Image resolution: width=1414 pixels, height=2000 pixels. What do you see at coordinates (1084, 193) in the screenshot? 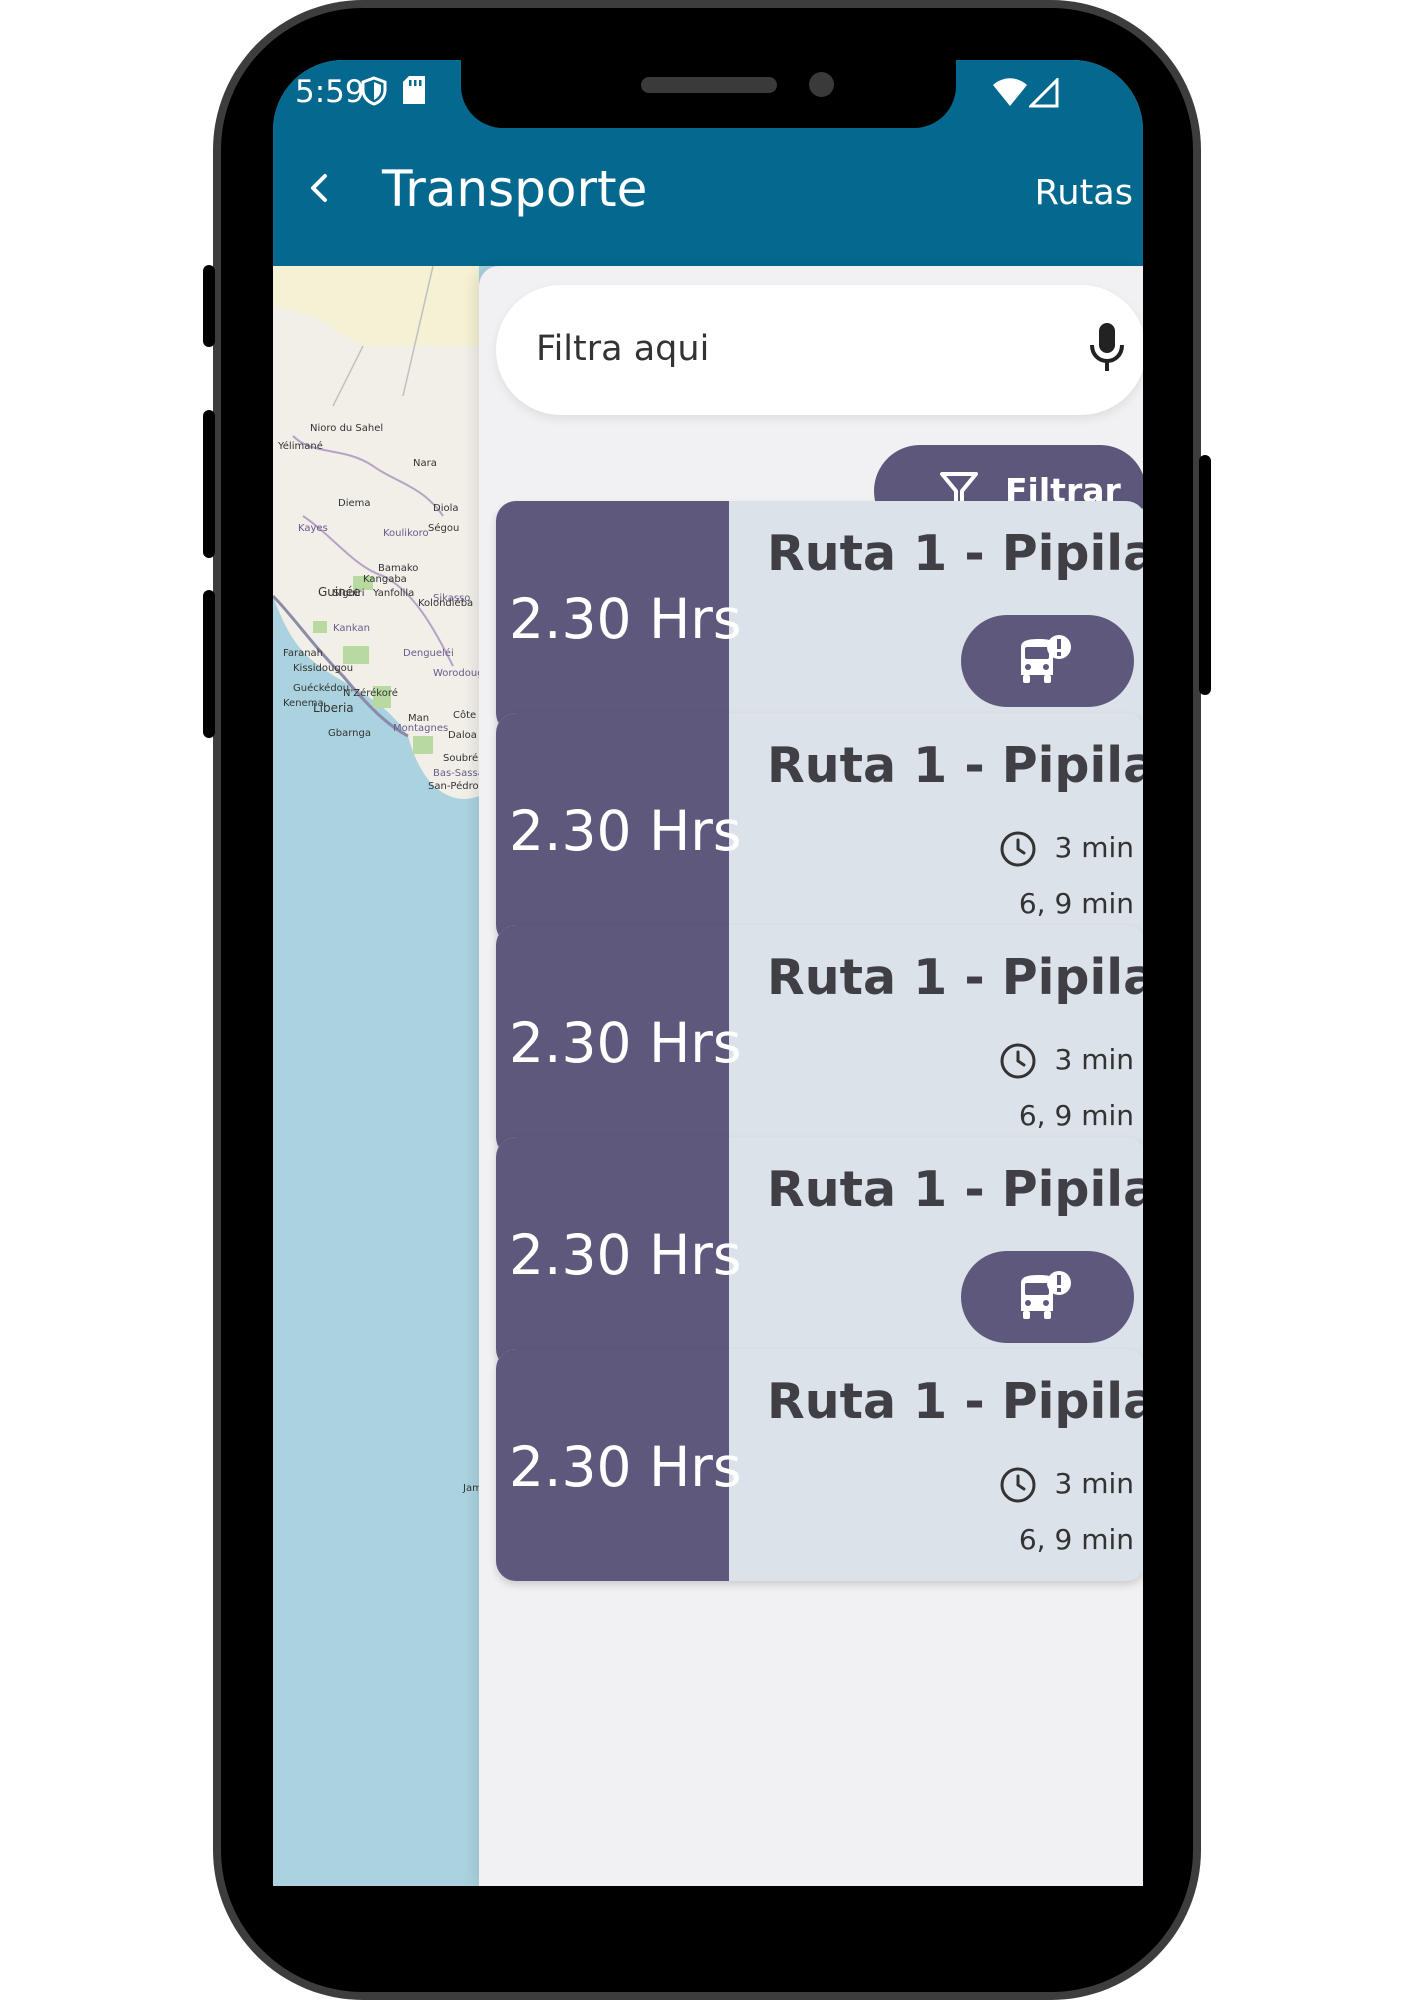
I see `rutas-button: Rutas` at bounding box center [1084, 193].